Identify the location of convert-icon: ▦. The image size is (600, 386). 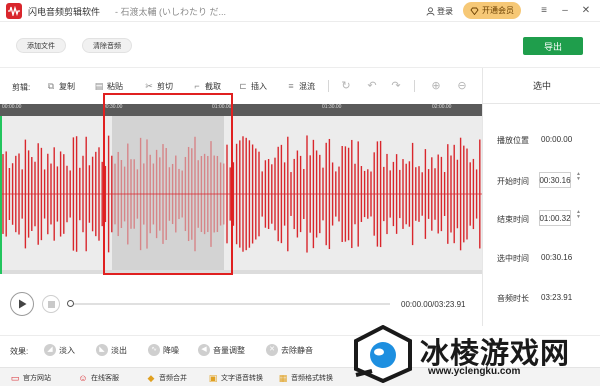
(283, 378).